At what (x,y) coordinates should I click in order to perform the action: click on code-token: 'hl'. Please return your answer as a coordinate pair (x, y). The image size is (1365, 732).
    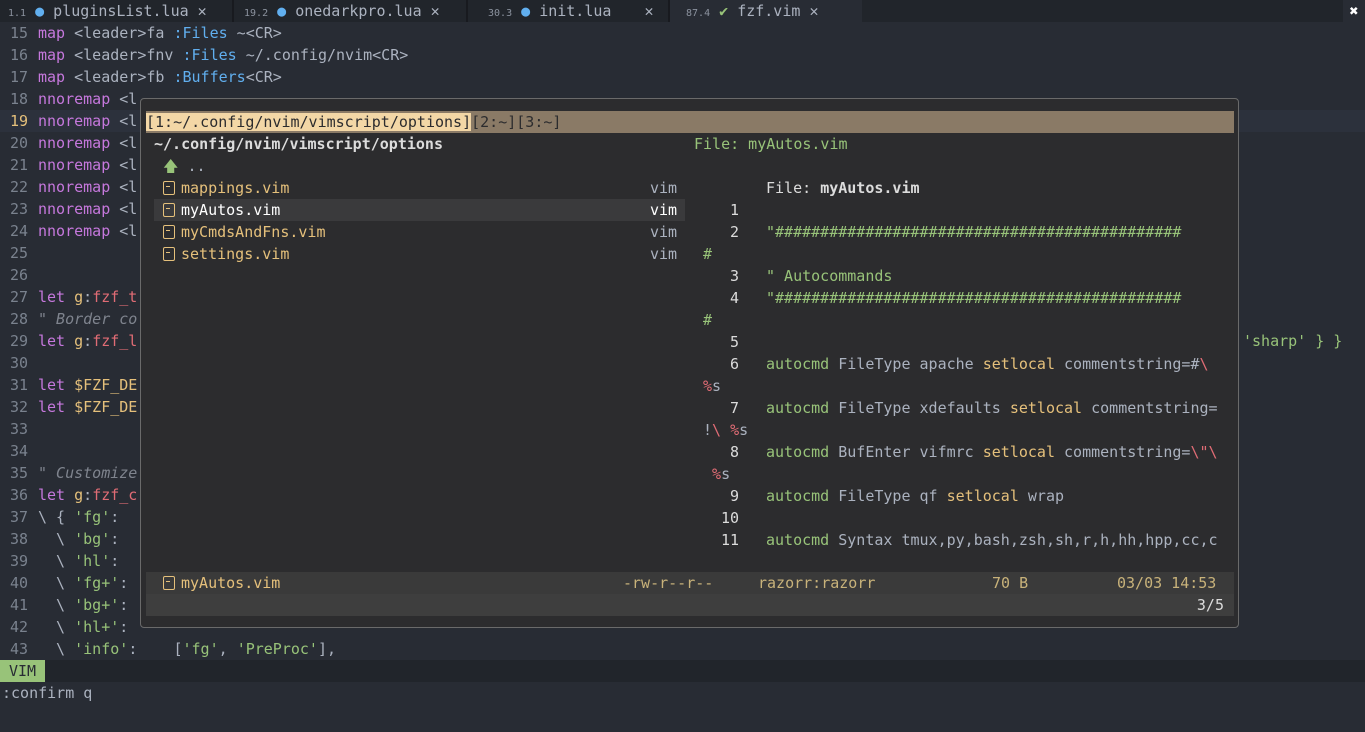
    Looking at the image, I should click on (92, 561).